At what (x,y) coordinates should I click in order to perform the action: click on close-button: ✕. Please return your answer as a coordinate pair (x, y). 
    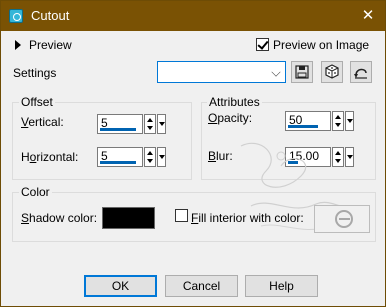
    Looking at the image, I should click on (368, 16).